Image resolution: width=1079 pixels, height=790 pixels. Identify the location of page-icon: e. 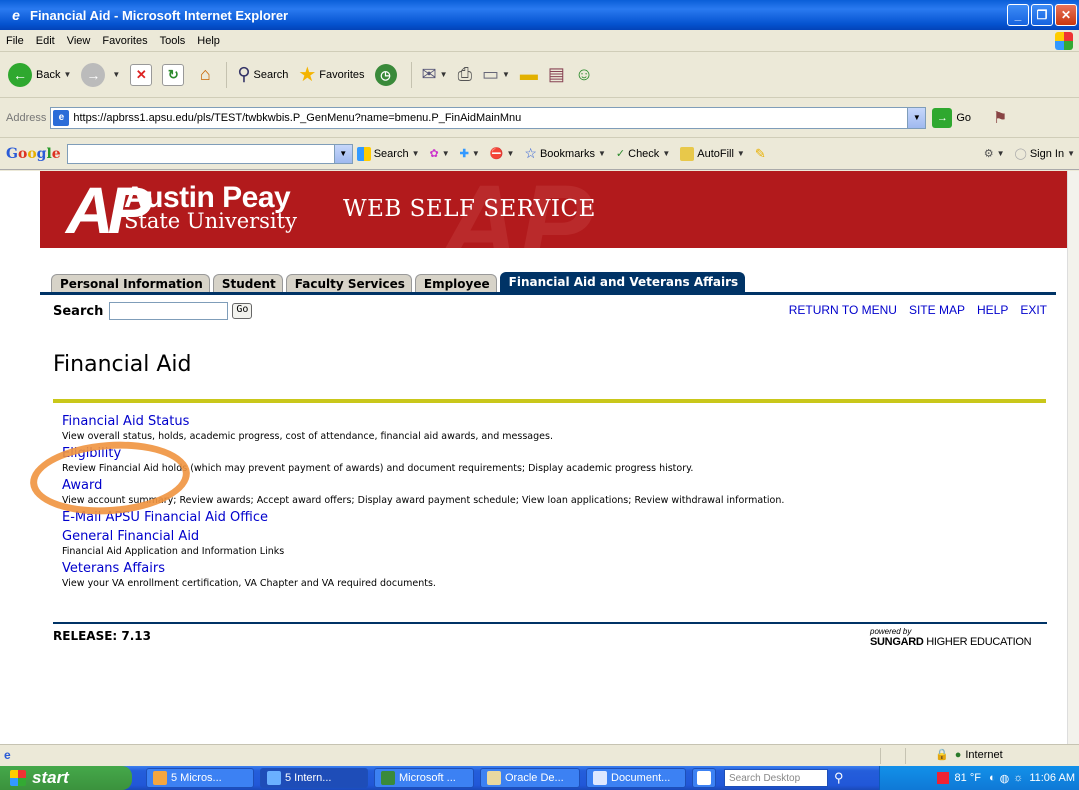
(61, 117).